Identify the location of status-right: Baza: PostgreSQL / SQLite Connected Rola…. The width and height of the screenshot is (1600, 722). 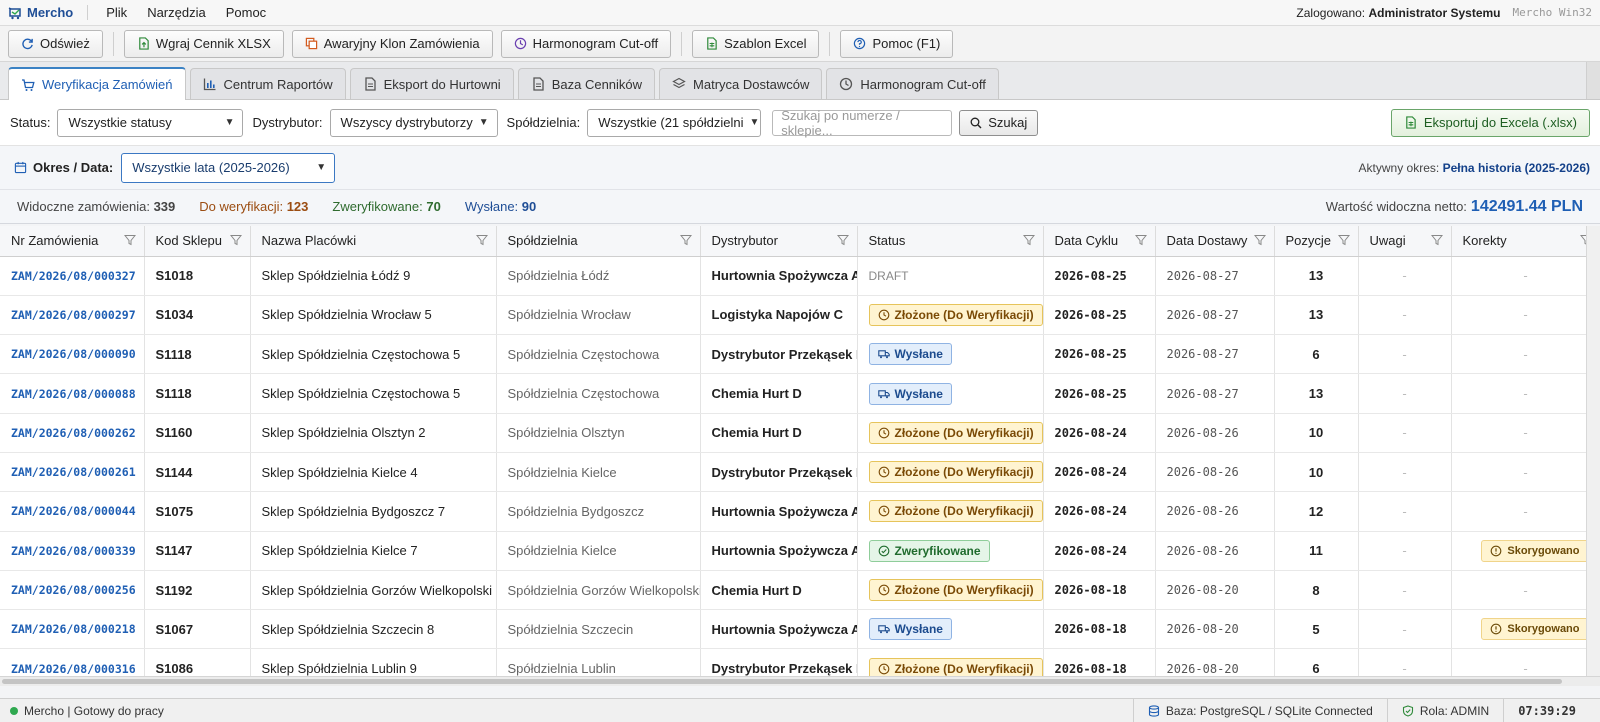
(1361, 710).